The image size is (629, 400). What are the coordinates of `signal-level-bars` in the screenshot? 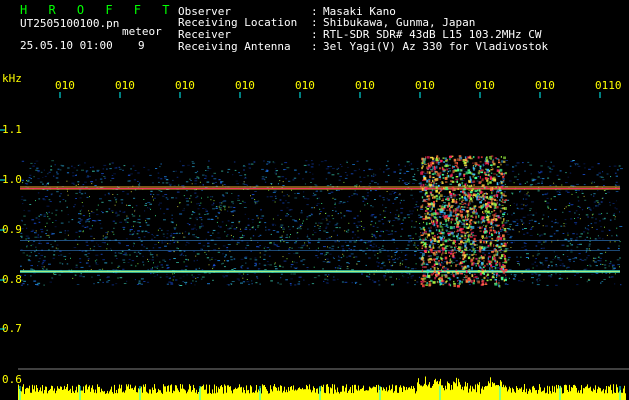 It's located at (322, 388).